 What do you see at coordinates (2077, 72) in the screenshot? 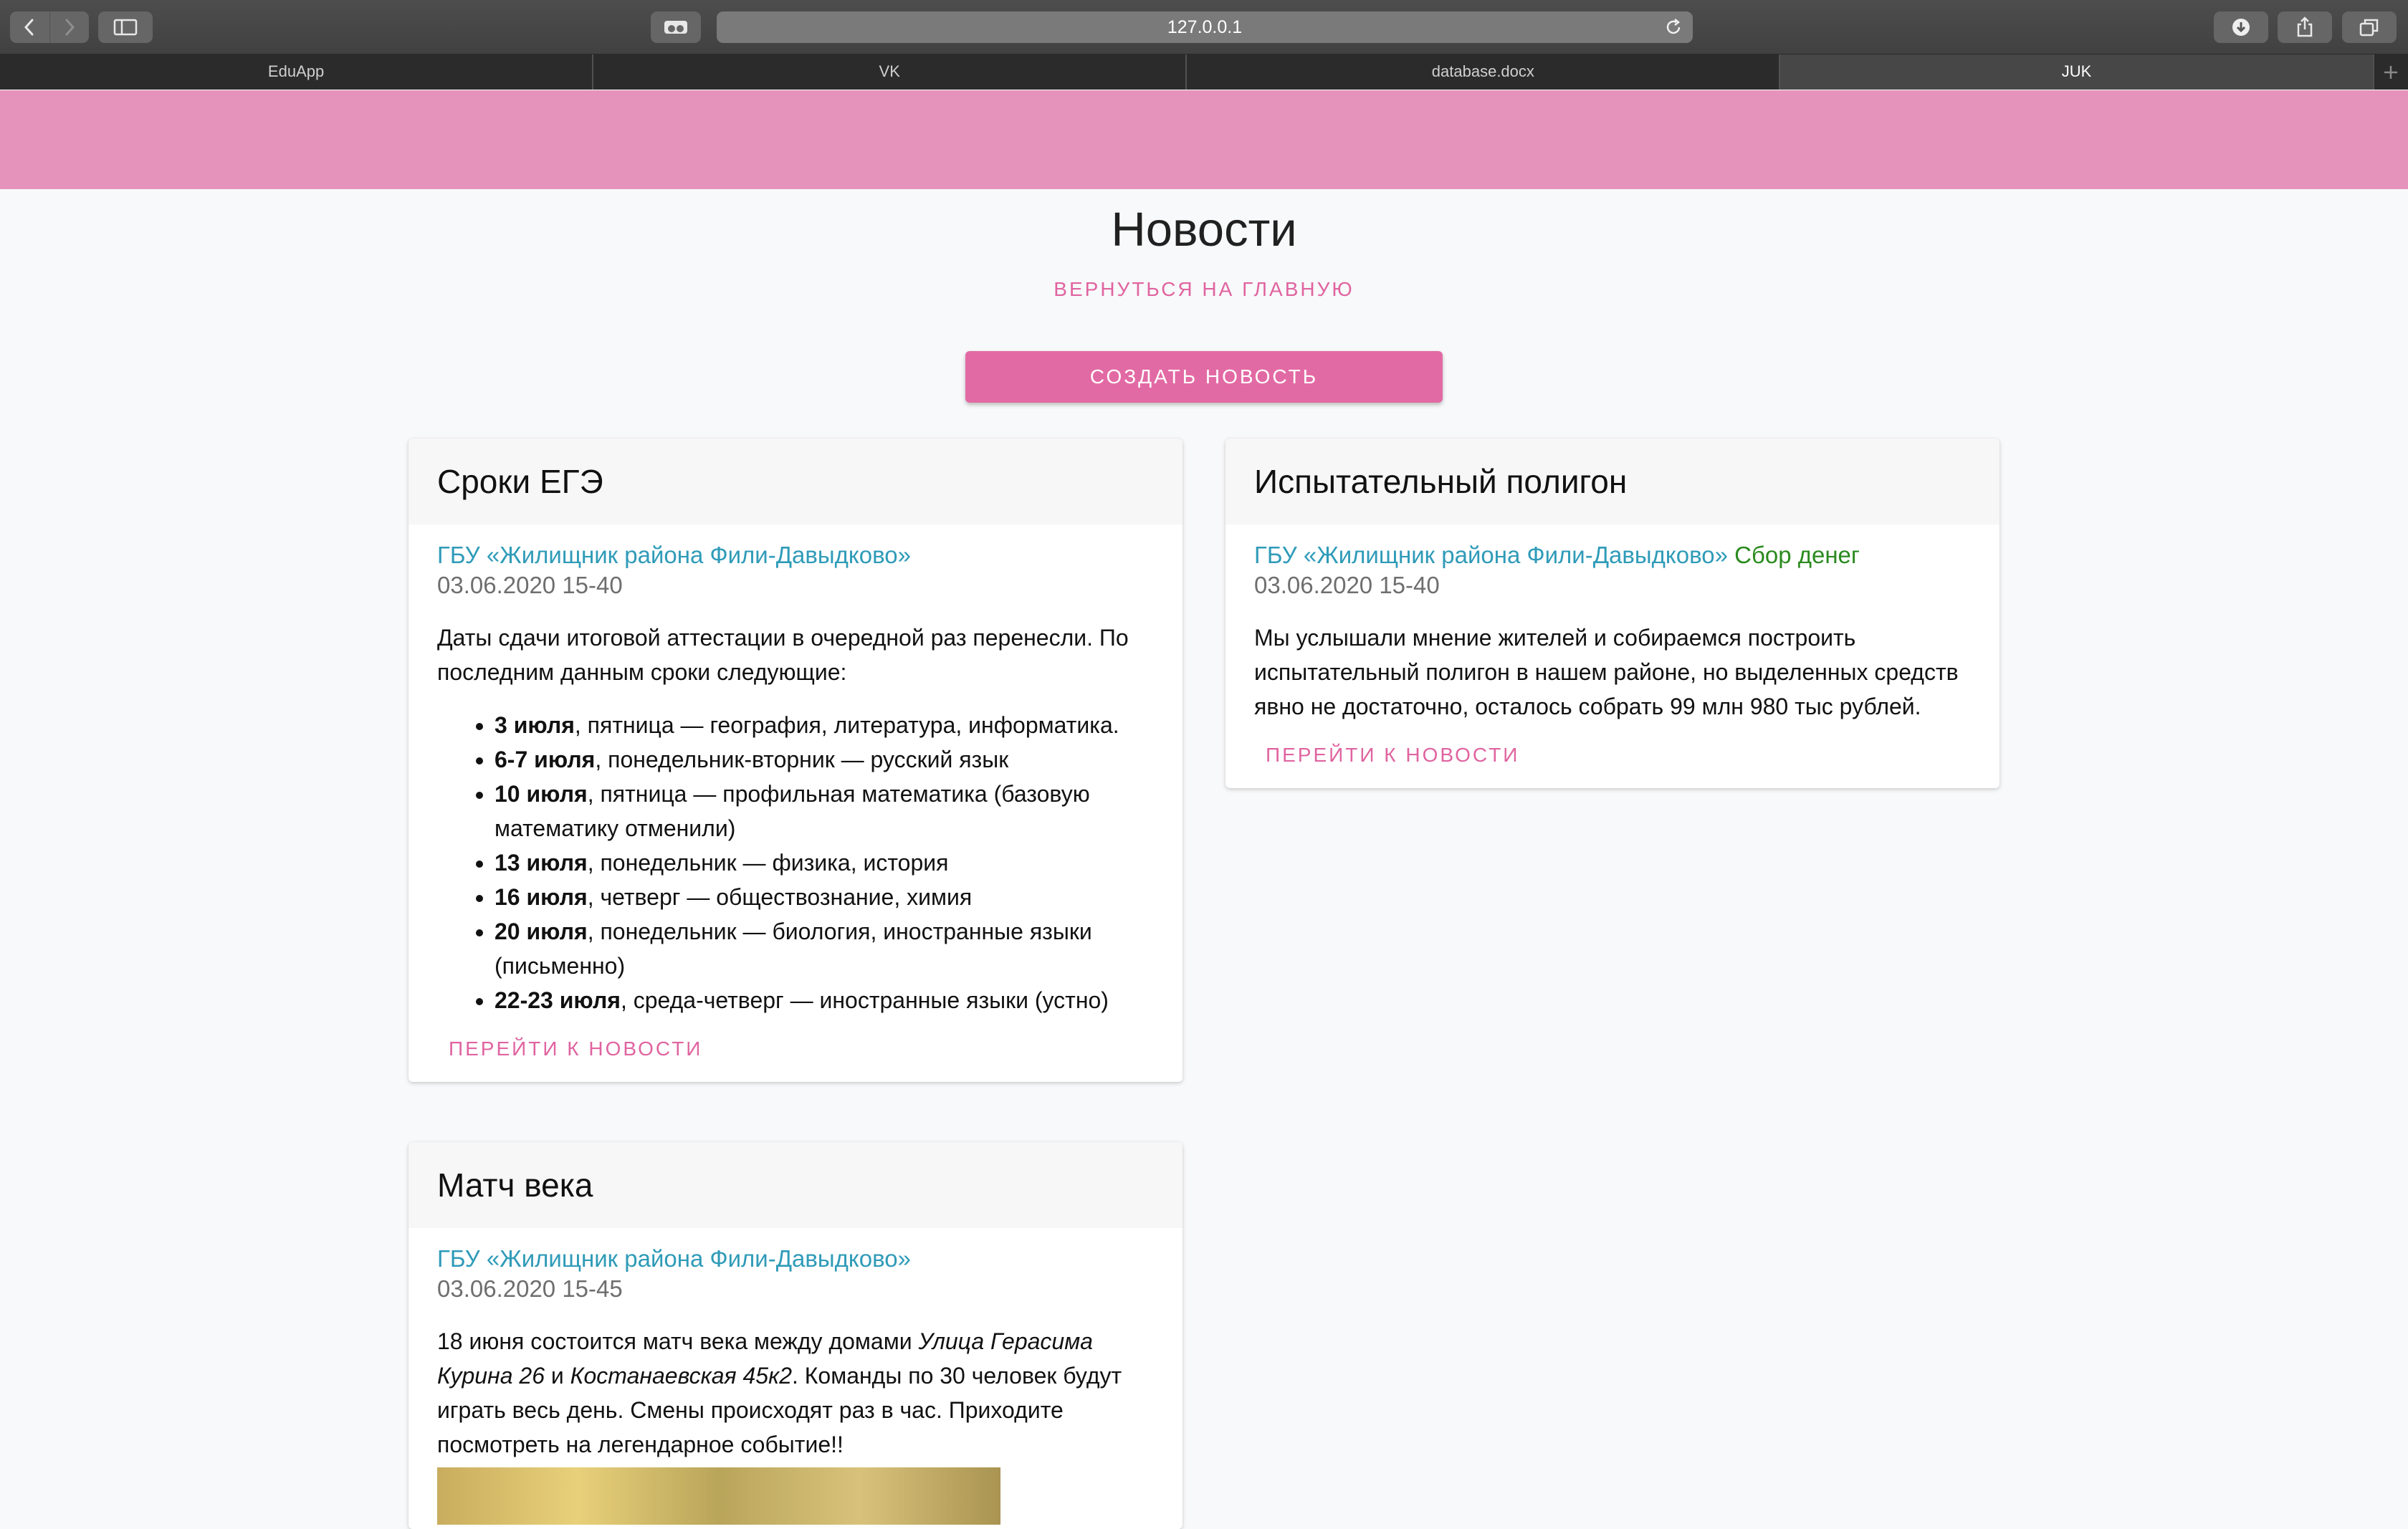
I see `tab-juk: JUK` at bounding box center [2077, 72].